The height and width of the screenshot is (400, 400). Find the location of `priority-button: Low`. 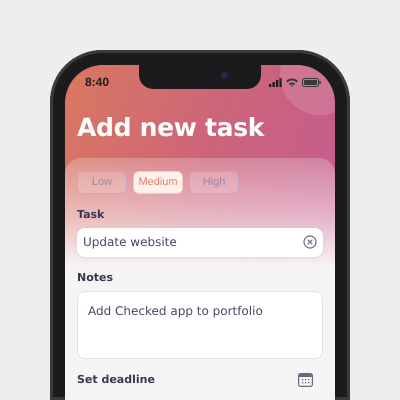

priority-button: Low is located at coordinates (102, 182).